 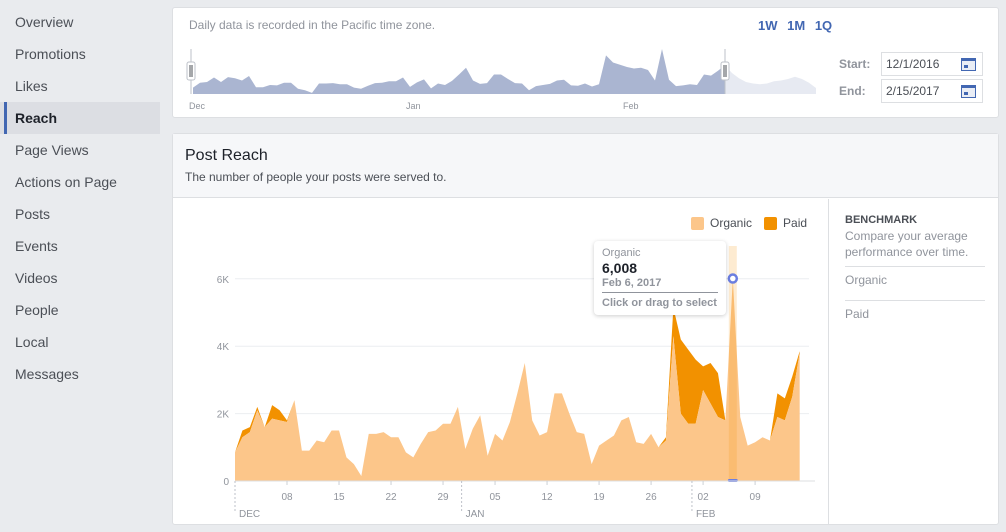 What do you see at coordinates (80, 54) in the screenshot?
I see `sidebar-item-promotions: Promotions` at bounding box center [80, 54].